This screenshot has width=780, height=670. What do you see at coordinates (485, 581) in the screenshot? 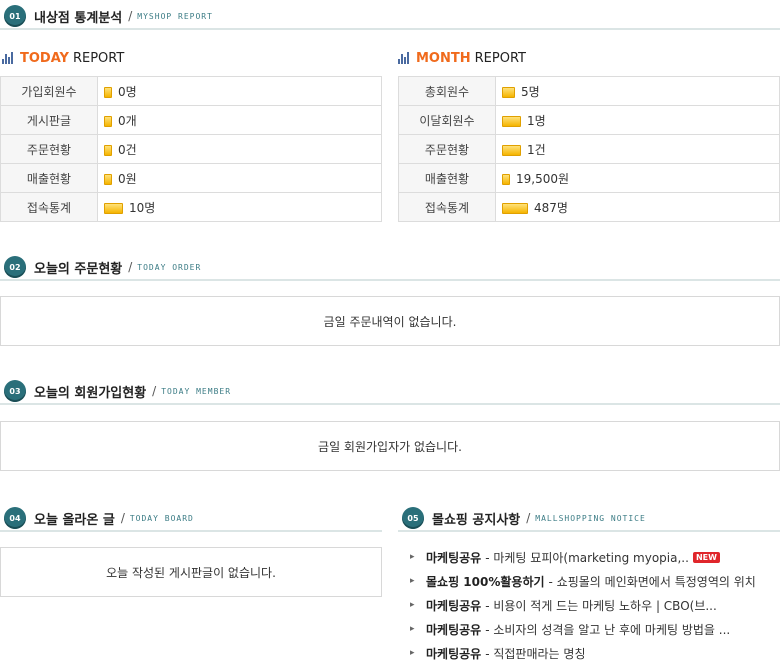
I see `notice-category: 몰쇼핑 100%활용하기` at bounding box center [485, 581].